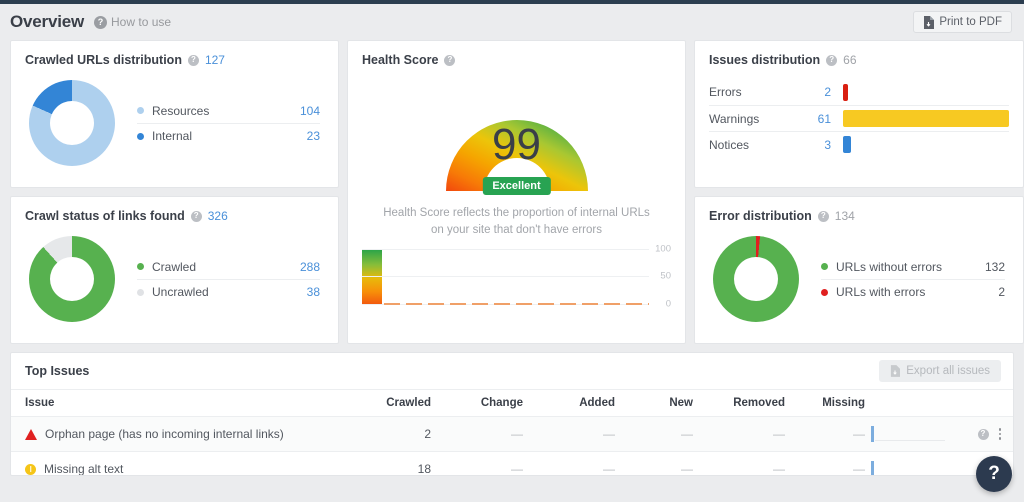 The width and height of the screenshot is (1024, 502). What do you see at coordinates (181, 110) in the screenshot?
I see `legend-label: Resources` at bounding box center [181, 110].